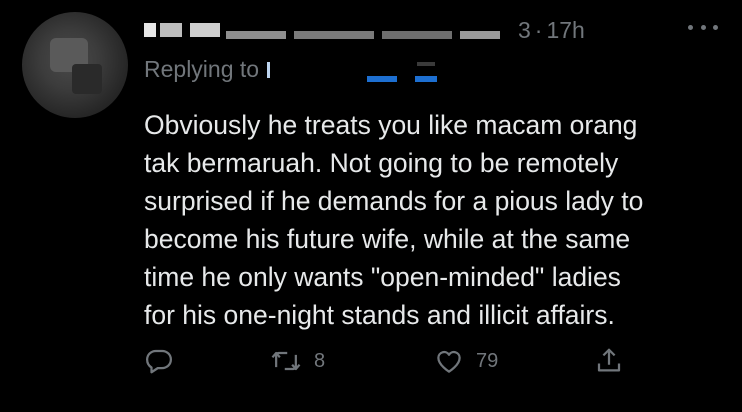  What do you see at coordinates (703, 27) in the screenshot?
I see `more-options-icon` at bounding box center [703, 27].